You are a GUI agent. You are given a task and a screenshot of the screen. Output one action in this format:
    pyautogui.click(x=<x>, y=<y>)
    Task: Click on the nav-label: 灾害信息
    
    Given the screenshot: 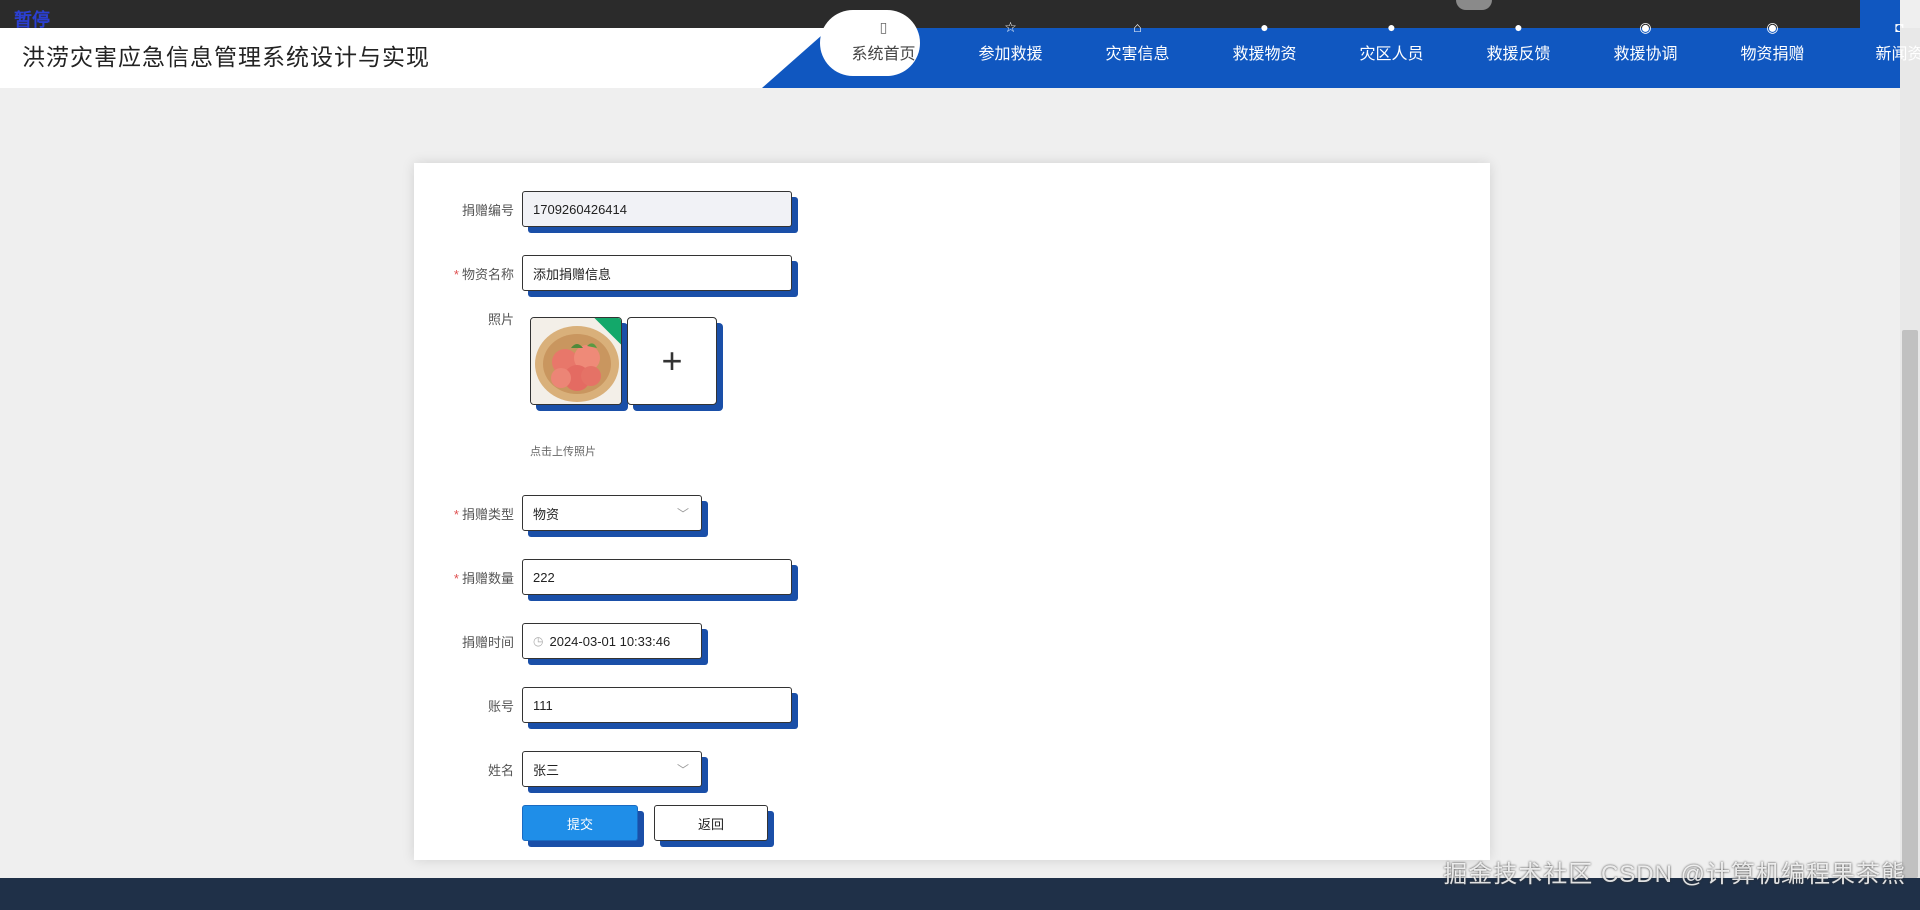 What is the action you would take?
    pyautogui.click(x=1137, y=54)
    